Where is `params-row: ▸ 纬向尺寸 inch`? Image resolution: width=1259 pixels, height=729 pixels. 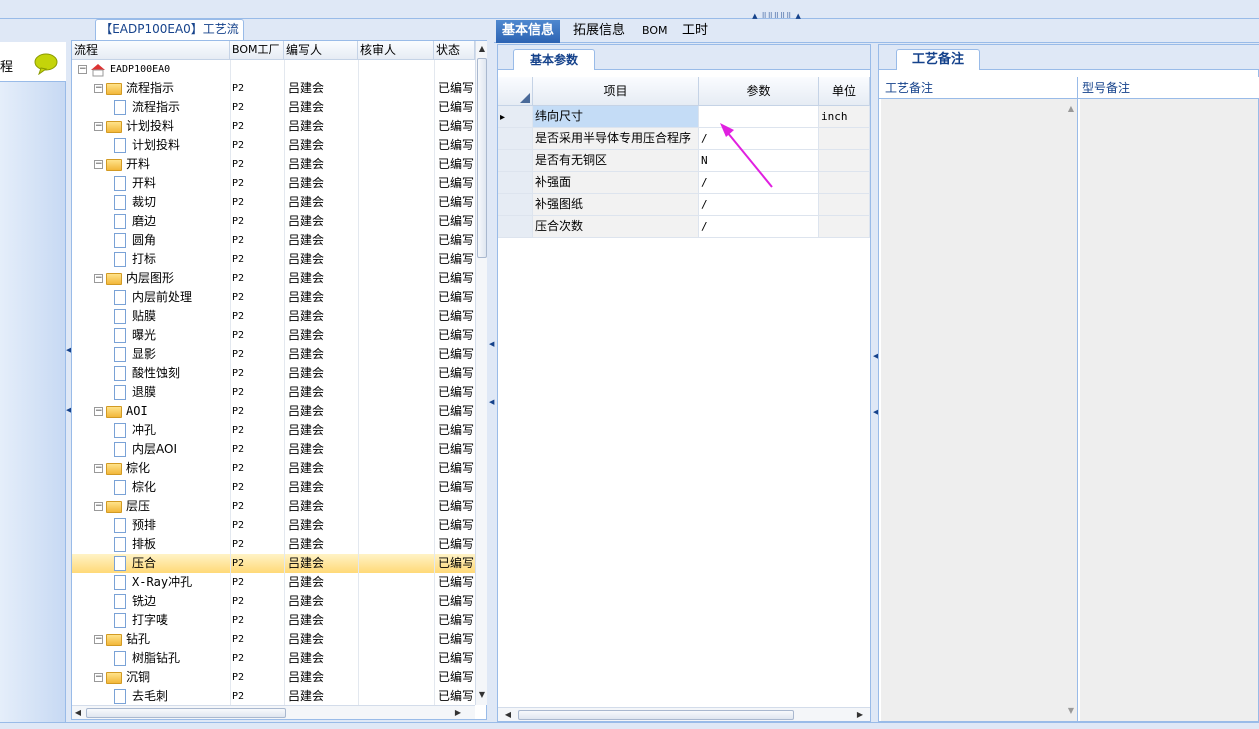 params-row: ▸ 纬向尺寸 inch is located at coordinates (684, 117).